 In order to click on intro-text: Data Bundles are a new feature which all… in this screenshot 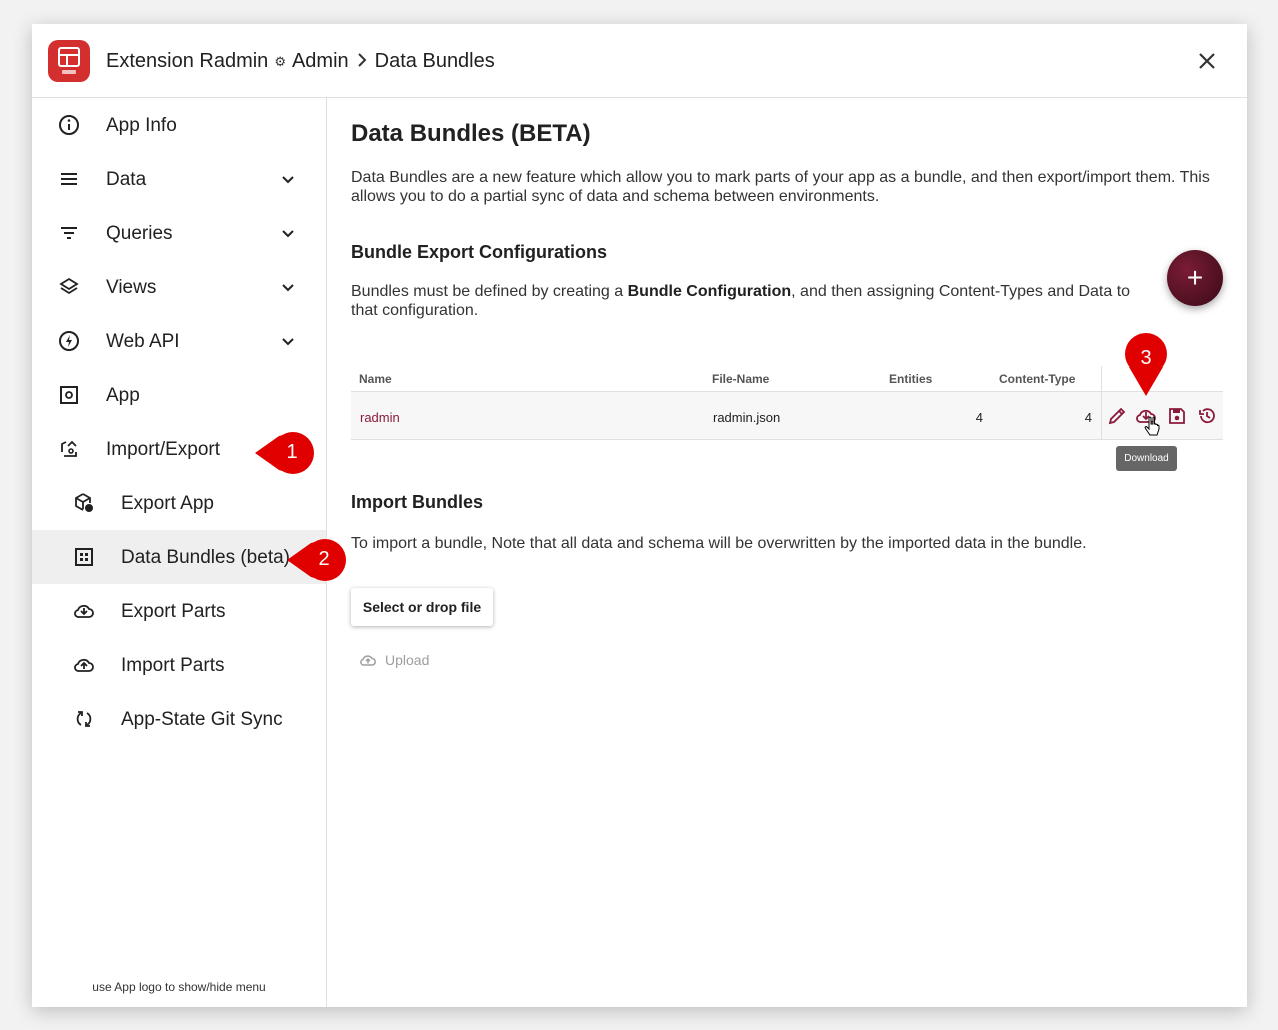, I will do `click(780, 187)`.